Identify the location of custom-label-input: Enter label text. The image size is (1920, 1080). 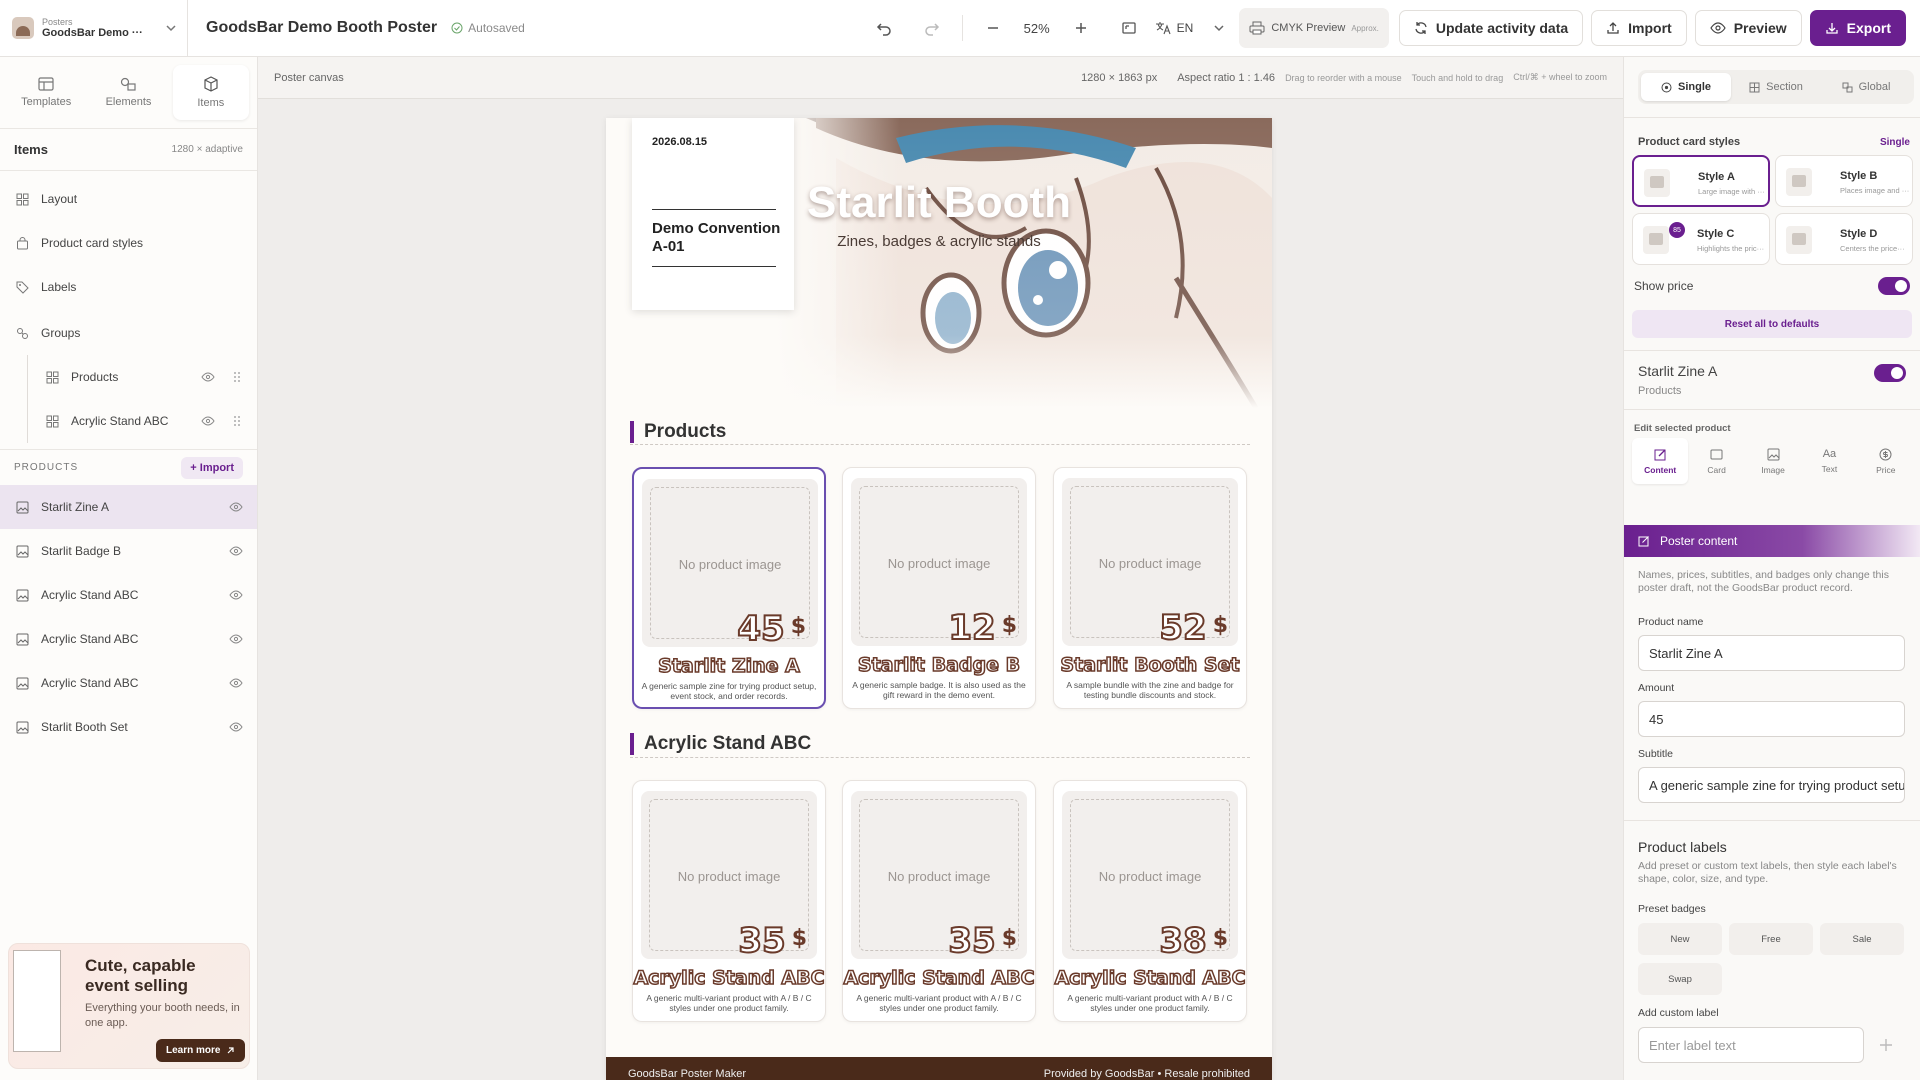
(1751, 1045).